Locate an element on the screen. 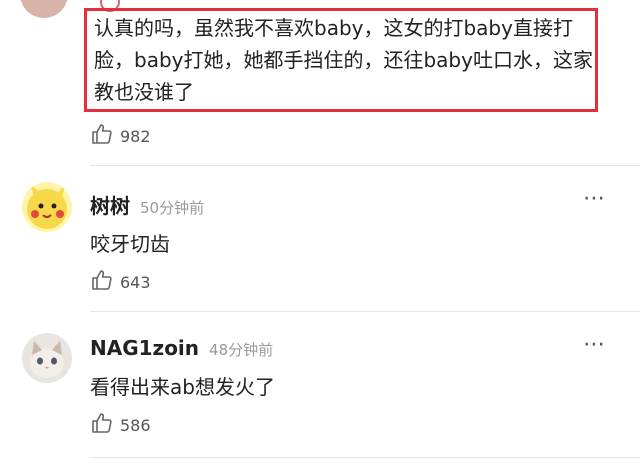 This screenshot has height=469, width=640. timestamp: 50分钟前 is located at coordinates (172, 208).